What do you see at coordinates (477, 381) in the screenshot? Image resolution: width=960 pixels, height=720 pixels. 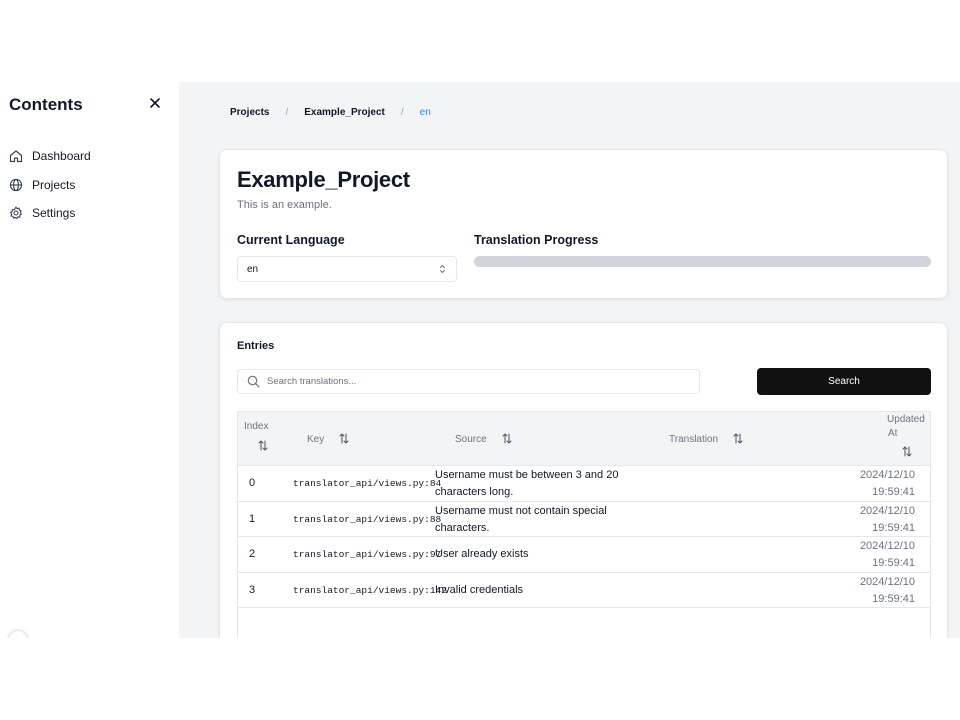 I see `search-input` at bounding box center [477, 381].